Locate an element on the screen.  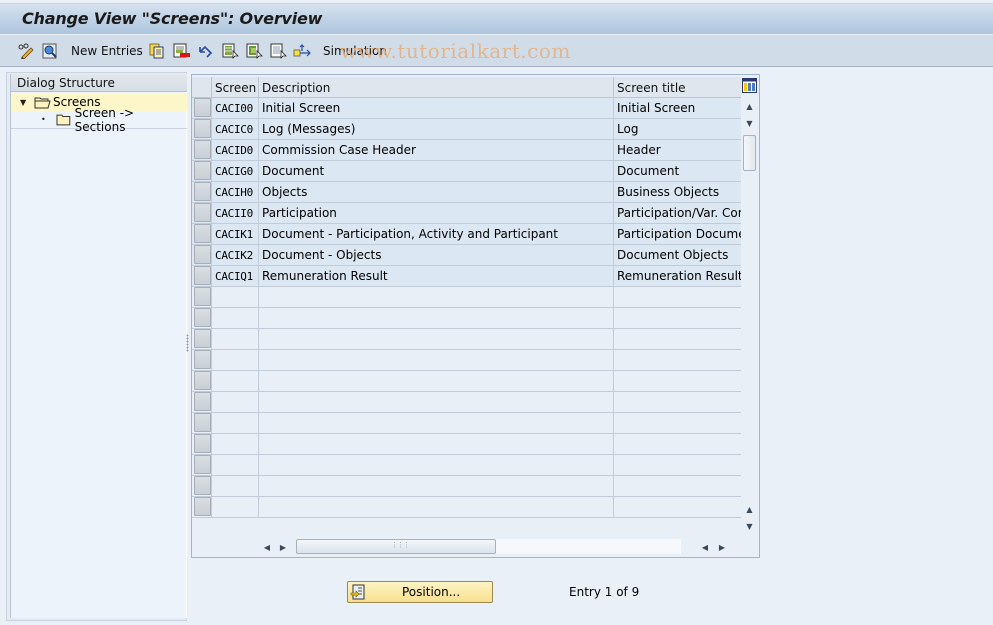
horizontal-scroll-thumb: ⋮⋮⋮ is located at coordinates (396, 546).